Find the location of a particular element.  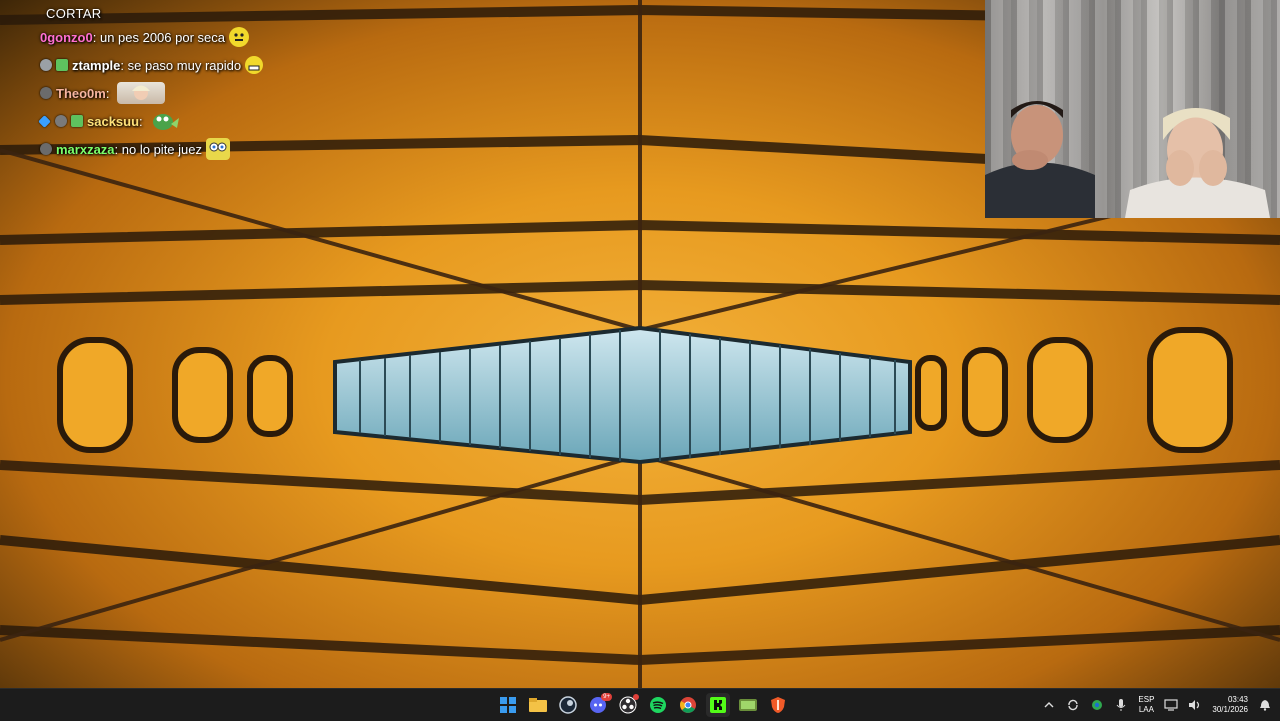

taskbar: 9+ ESP LAA 03:43 30/1/2026 is located at coordinates (640, 704).